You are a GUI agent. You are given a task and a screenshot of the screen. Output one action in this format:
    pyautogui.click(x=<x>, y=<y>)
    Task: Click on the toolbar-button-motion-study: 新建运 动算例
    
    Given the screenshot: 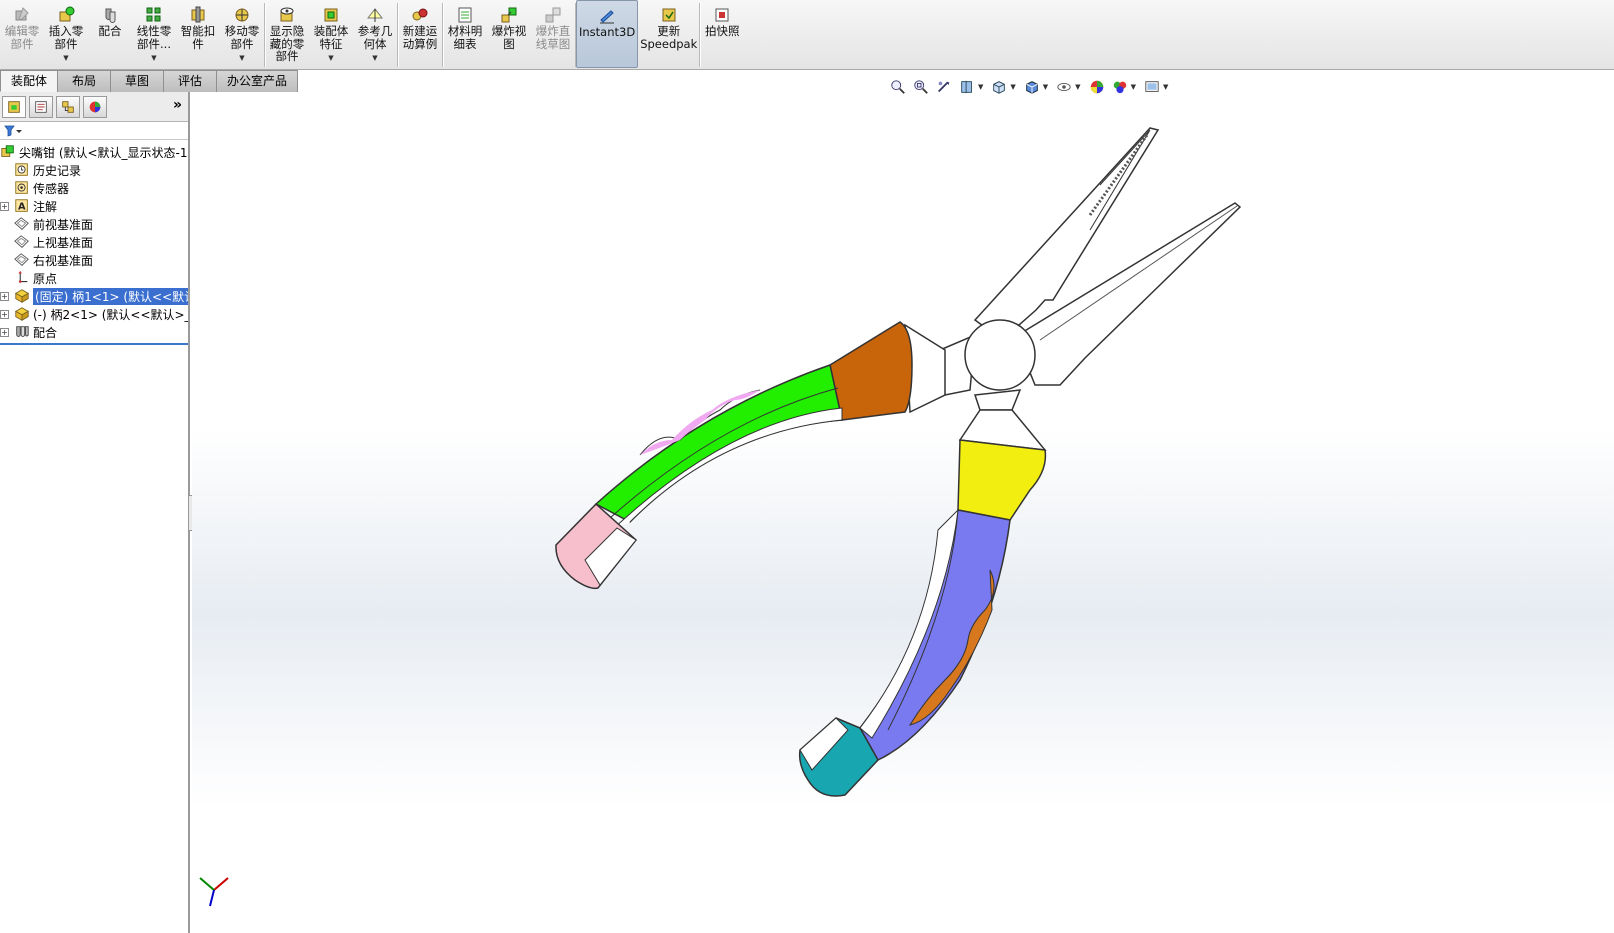 What is the action you would take?
    pyautogui.click(x=420, y=34)
    